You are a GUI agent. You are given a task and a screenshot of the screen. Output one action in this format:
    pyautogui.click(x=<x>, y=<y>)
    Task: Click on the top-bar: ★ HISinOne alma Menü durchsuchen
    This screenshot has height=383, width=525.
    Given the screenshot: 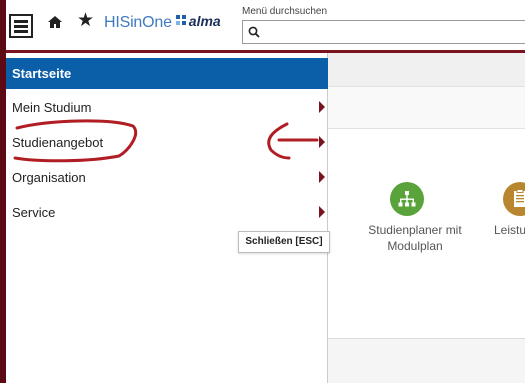 What is the action you would take?
    pyautogui.click(x=265, y=26)
    